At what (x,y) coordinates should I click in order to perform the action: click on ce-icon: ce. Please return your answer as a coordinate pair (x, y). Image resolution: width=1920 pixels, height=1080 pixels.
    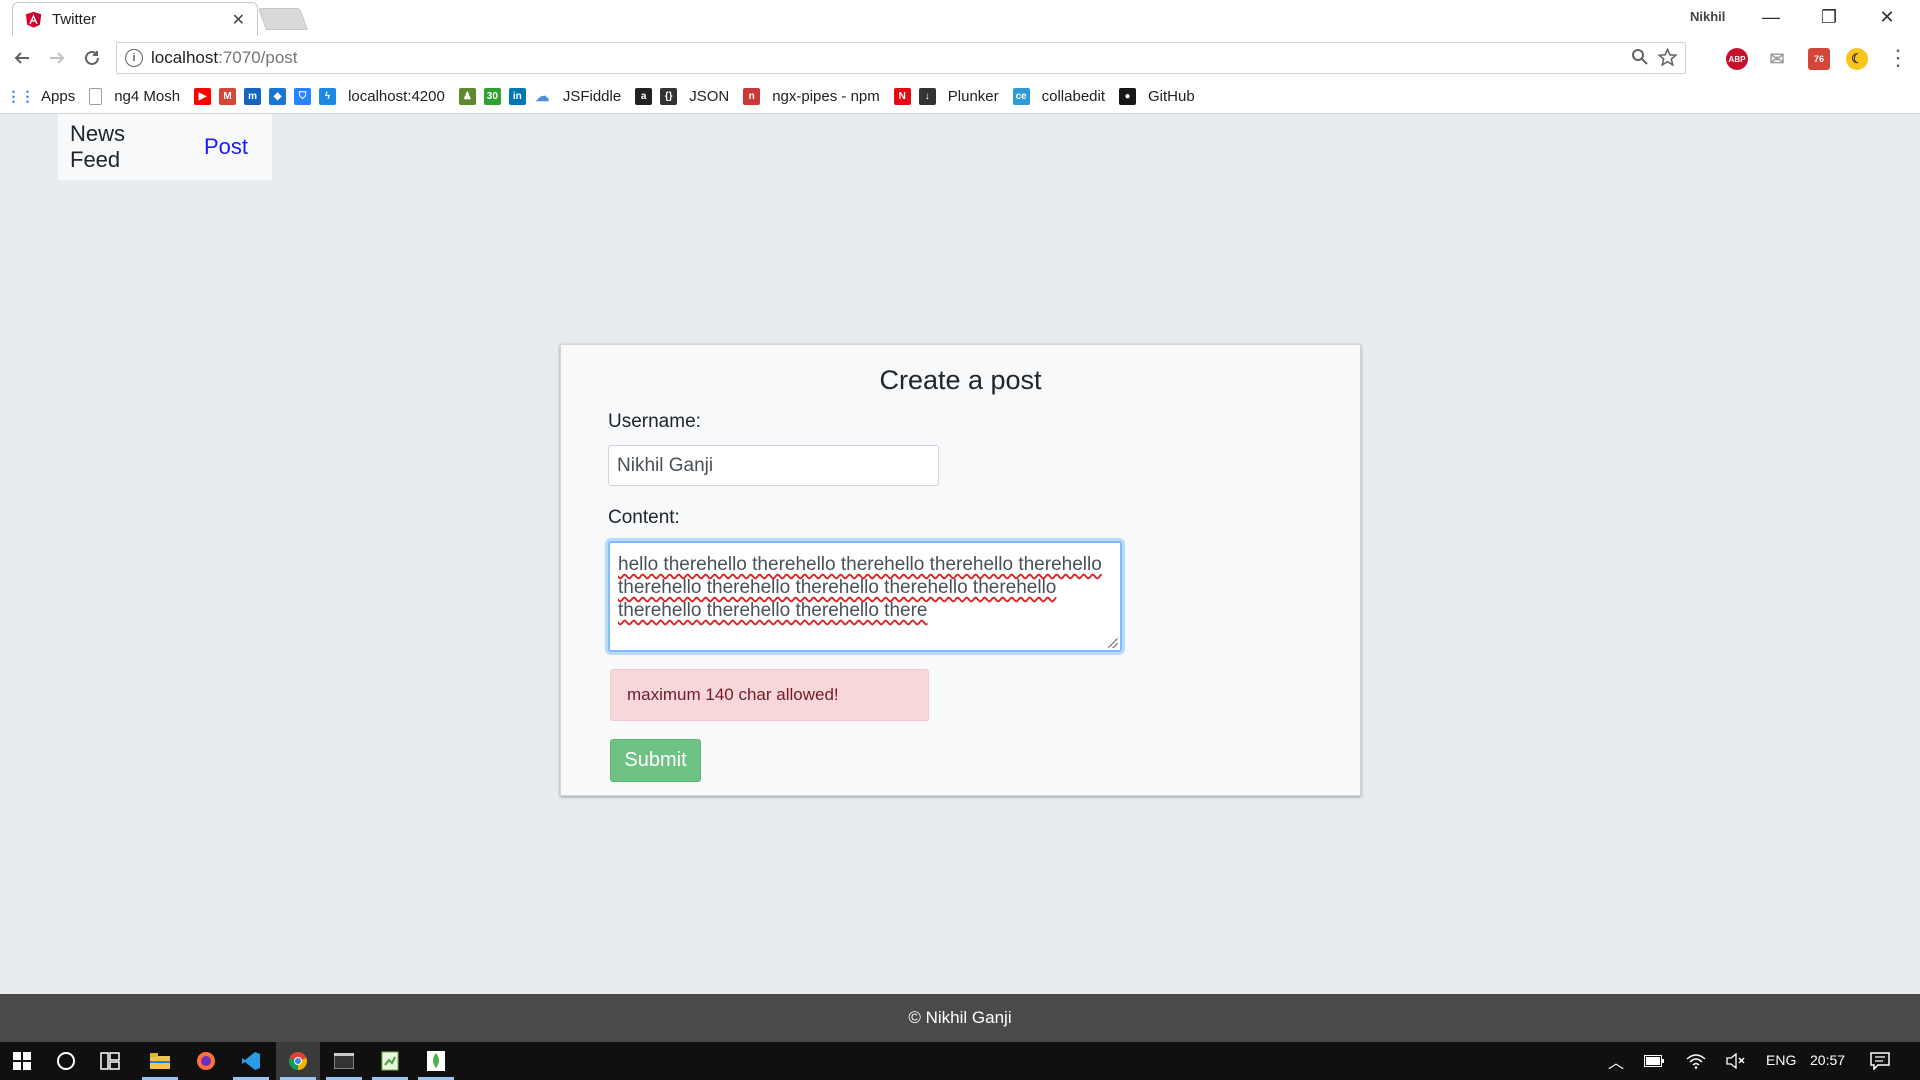
    Looking at the image, I should click on (1021, 96).